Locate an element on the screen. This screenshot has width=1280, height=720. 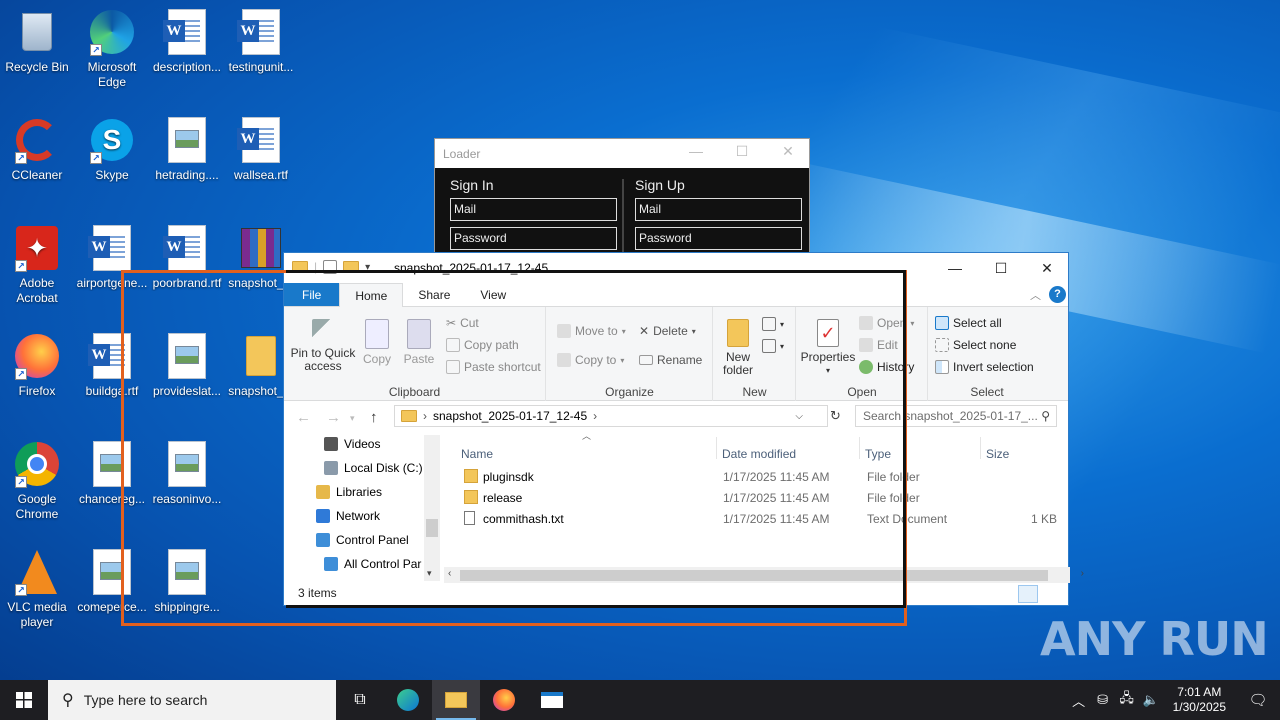
taskbar-file-explorer is located at coordinates (456, 700).